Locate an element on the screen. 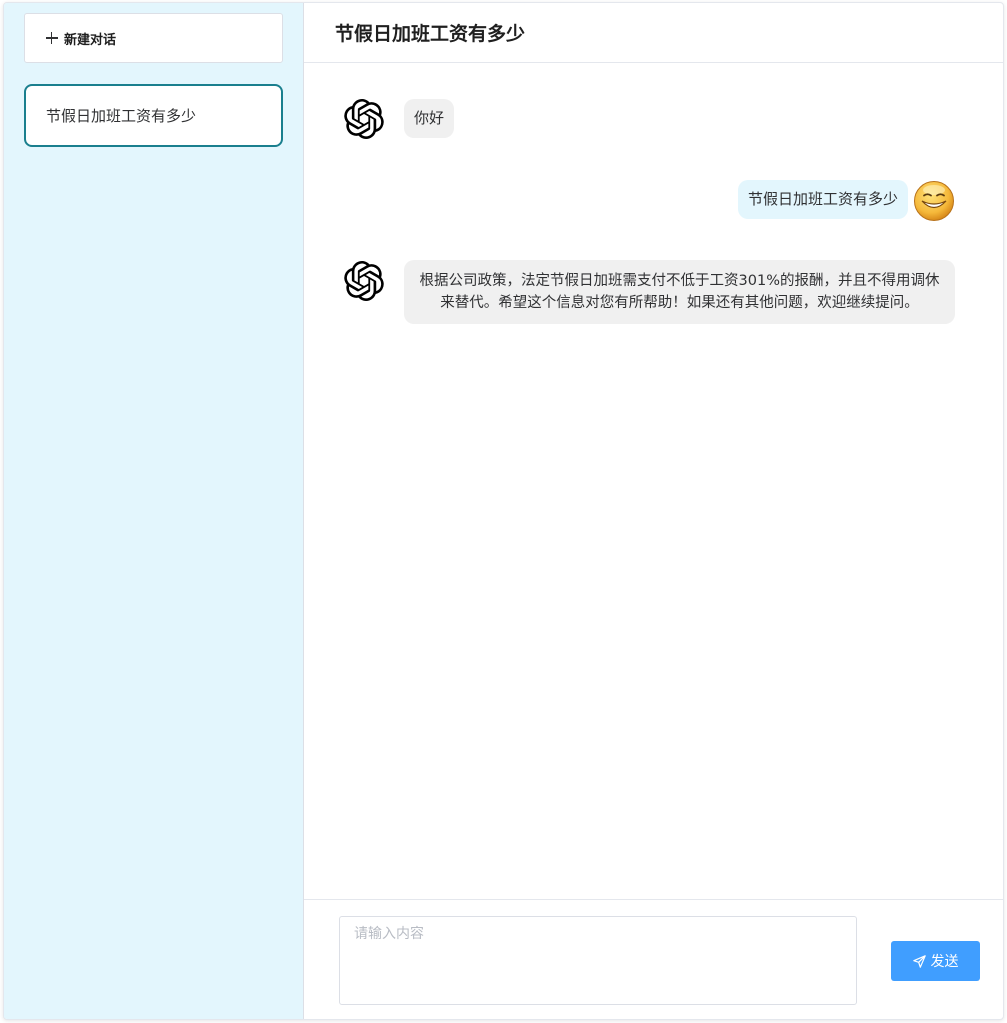 The image size is (1007, 1023). composer: 发送 is located at coordinates (653, 959).